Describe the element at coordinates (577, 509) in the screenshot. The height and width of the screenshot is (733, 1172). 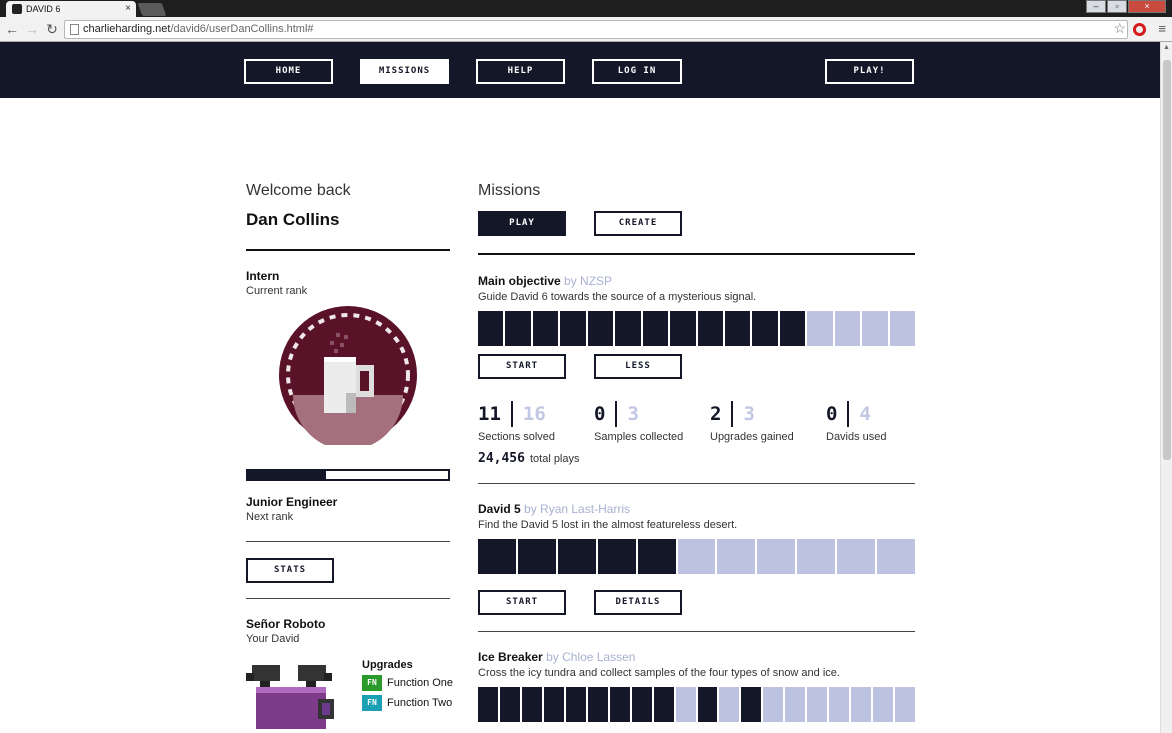
I see `mission-author: by Ryan Last-Harris` at that location.